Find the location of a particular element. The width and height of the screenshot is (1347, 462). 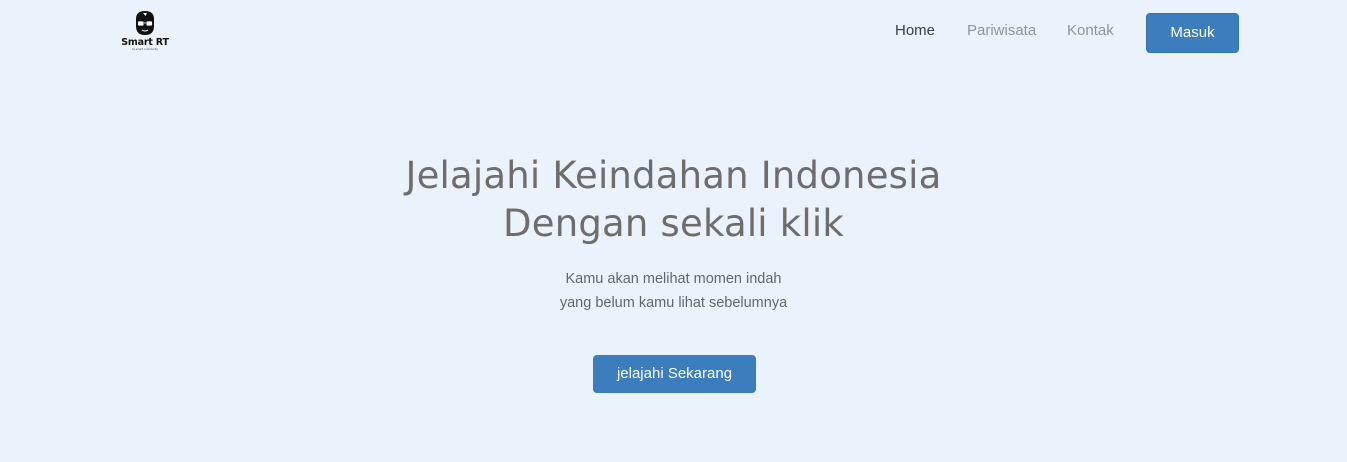

brand-tagline: by smart community is located at coordinates (145, 49).